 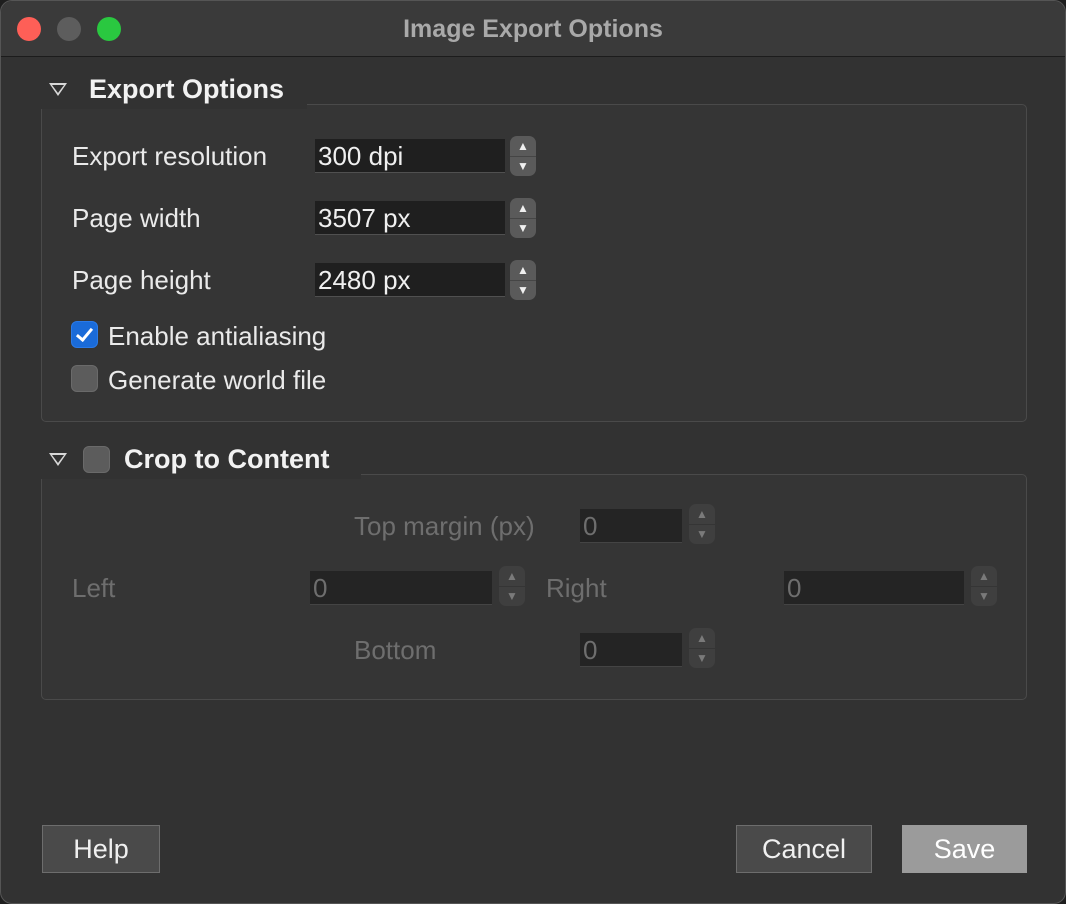 What do you see at coordinates (631, 650) in the screenshot?
I see `bottom-margin-input` at bounding box center [631, 650].